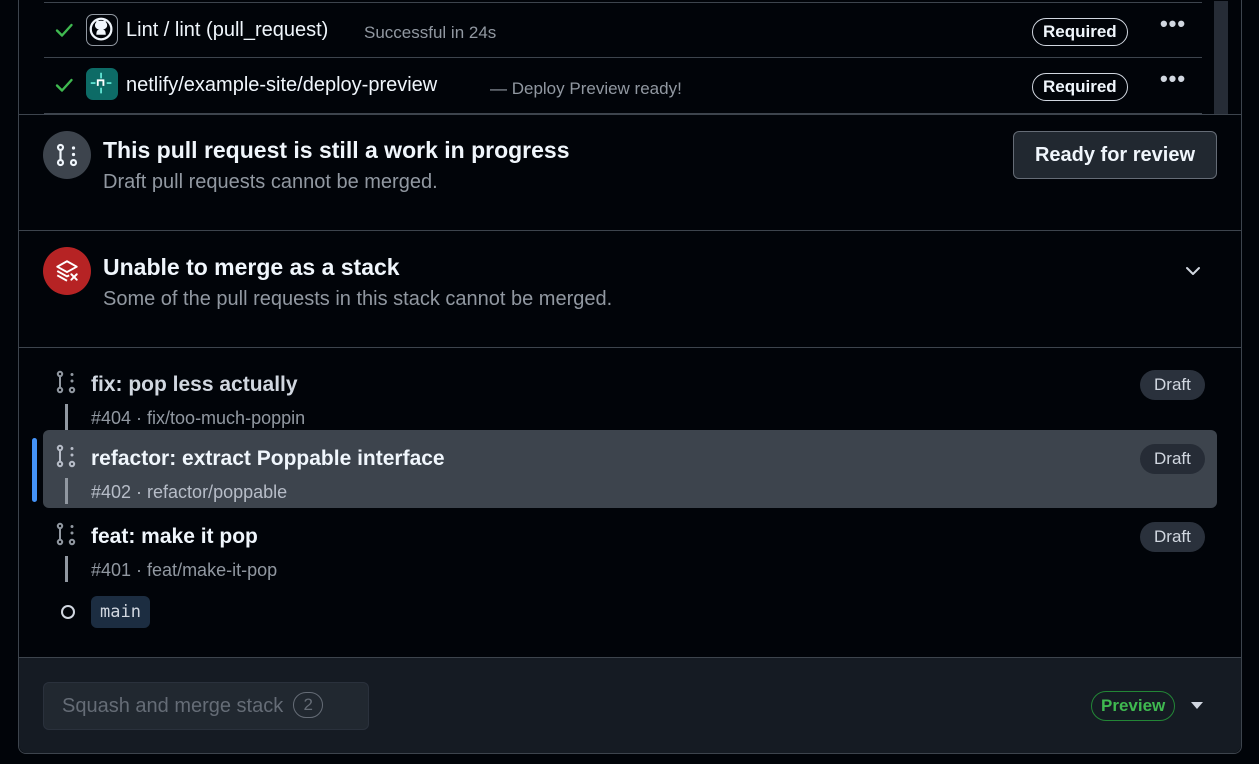  I want to click on active-indicator, so click(34, 470).